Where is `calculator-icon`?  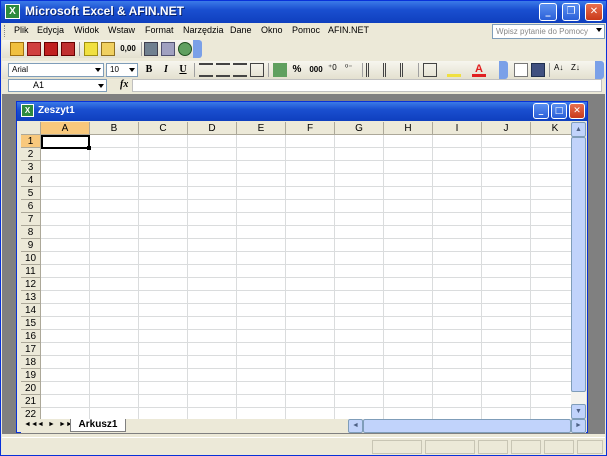
calculator-icon is located at coordinates (108, 49).